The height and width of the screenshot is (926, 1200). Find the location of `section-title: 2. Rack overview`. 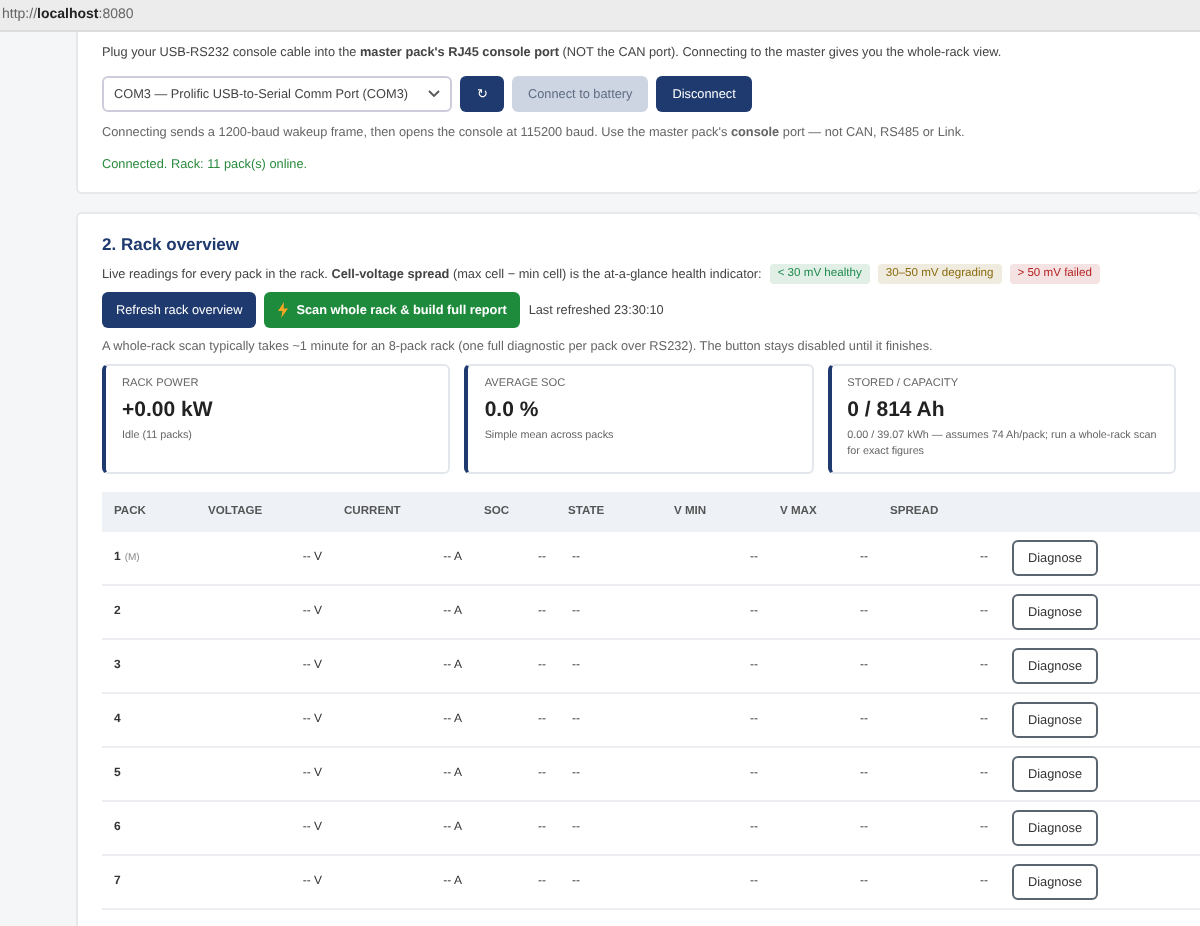

section-title: 2. Rack overview is located at coordinates (172, 244).